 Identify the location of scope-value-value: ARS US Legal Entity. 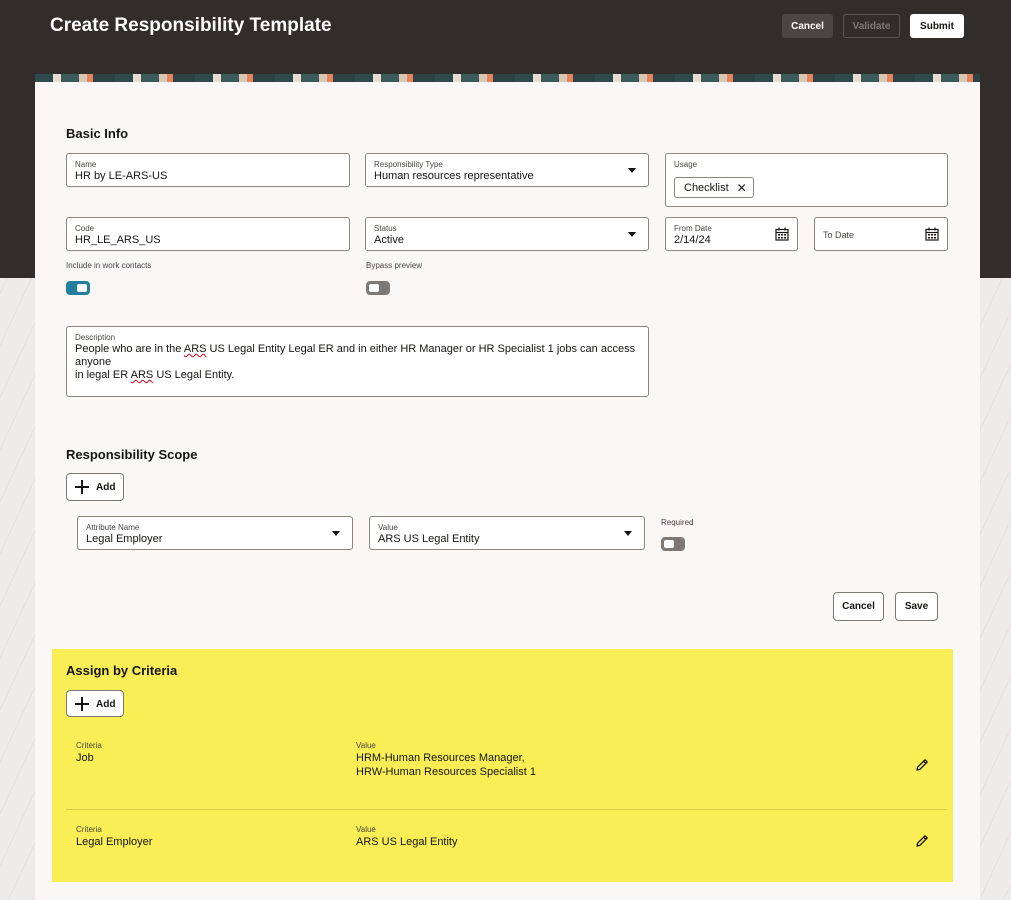
(429, 539).